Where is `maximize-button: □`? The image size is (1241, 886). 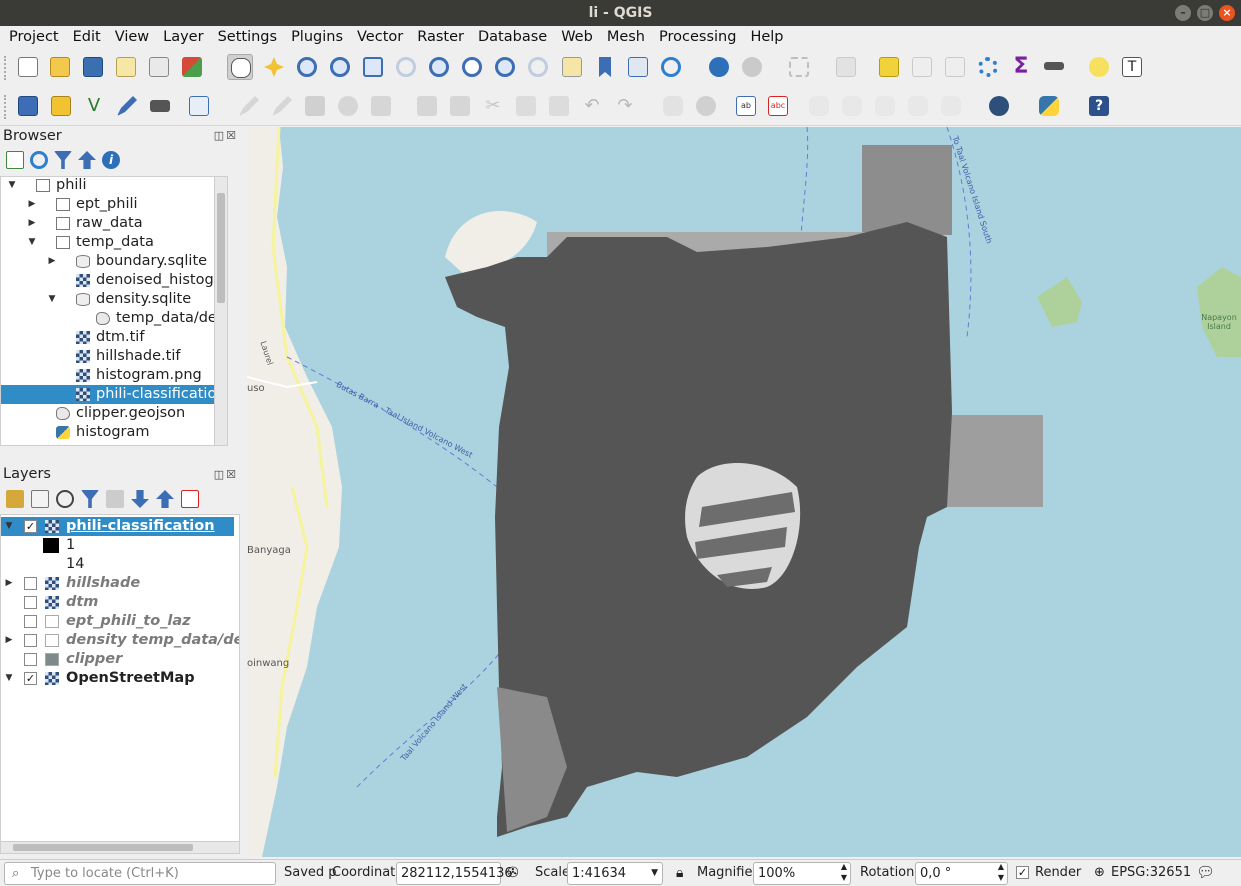 maximize-button: □ is located at coordinates (1205, 13).